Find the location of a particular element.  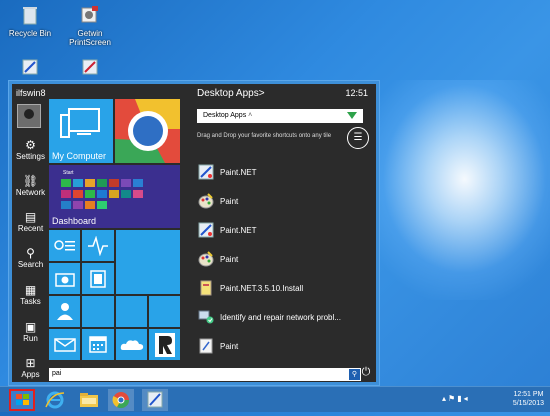

tile-dashboard: Start Dashboard is located at coordinates (114, 196).